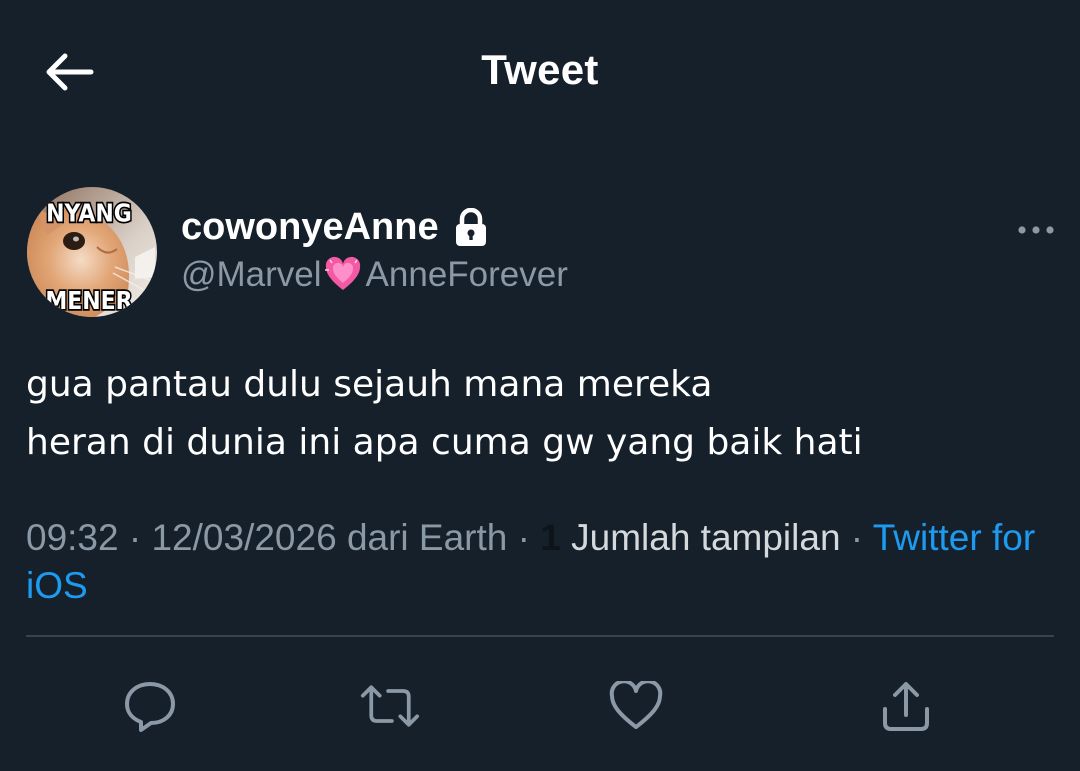 This screenshot has width=1080, height=771. I want to click on retweet-icon, so click(390, 706).